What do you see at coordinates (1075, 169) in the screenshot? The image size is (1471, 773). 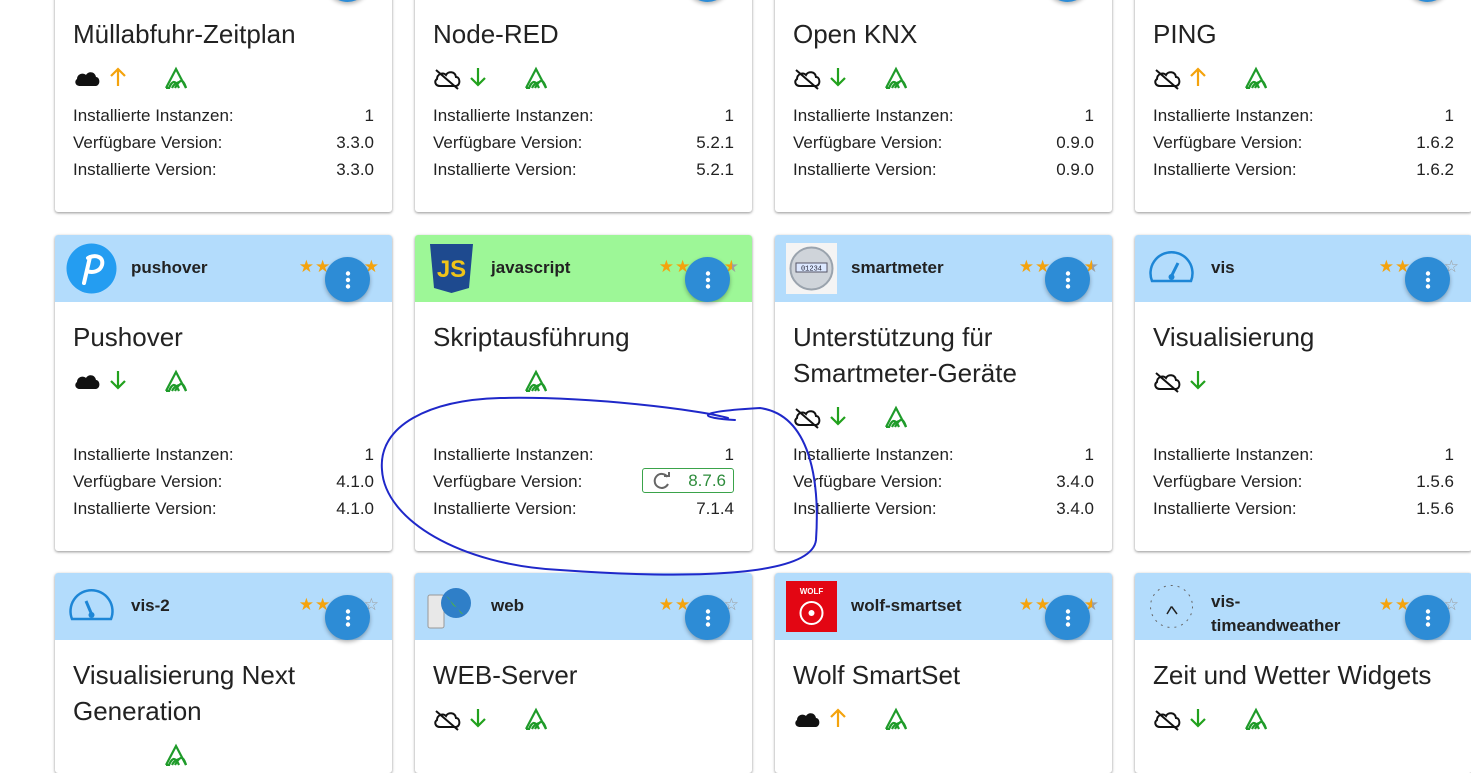 I see `installed-value: 0.9.0` at bounding box center [1075, 169].